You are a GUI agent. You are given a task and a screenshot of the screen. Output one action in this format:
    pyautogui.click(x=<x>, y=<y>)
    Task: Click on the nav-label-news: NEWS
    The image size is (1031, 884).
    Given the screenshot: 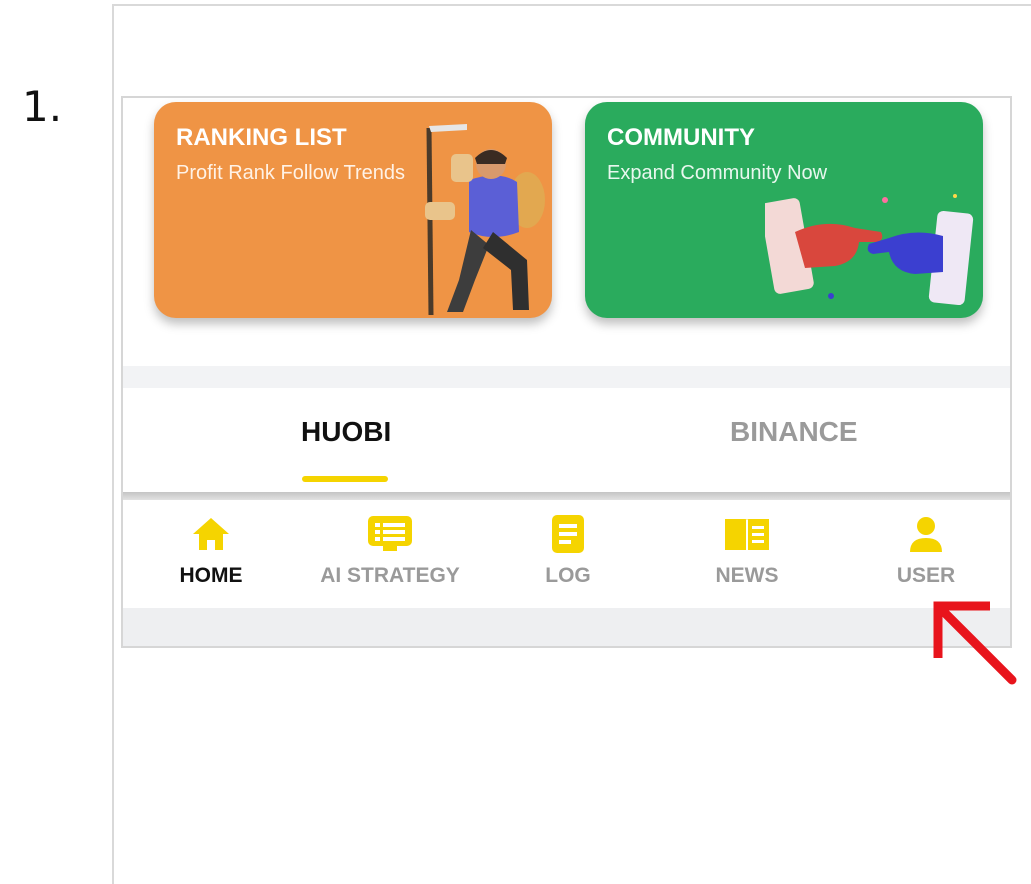 What is the action you would take?
    pyautogui.click(x=747, y=575)
    